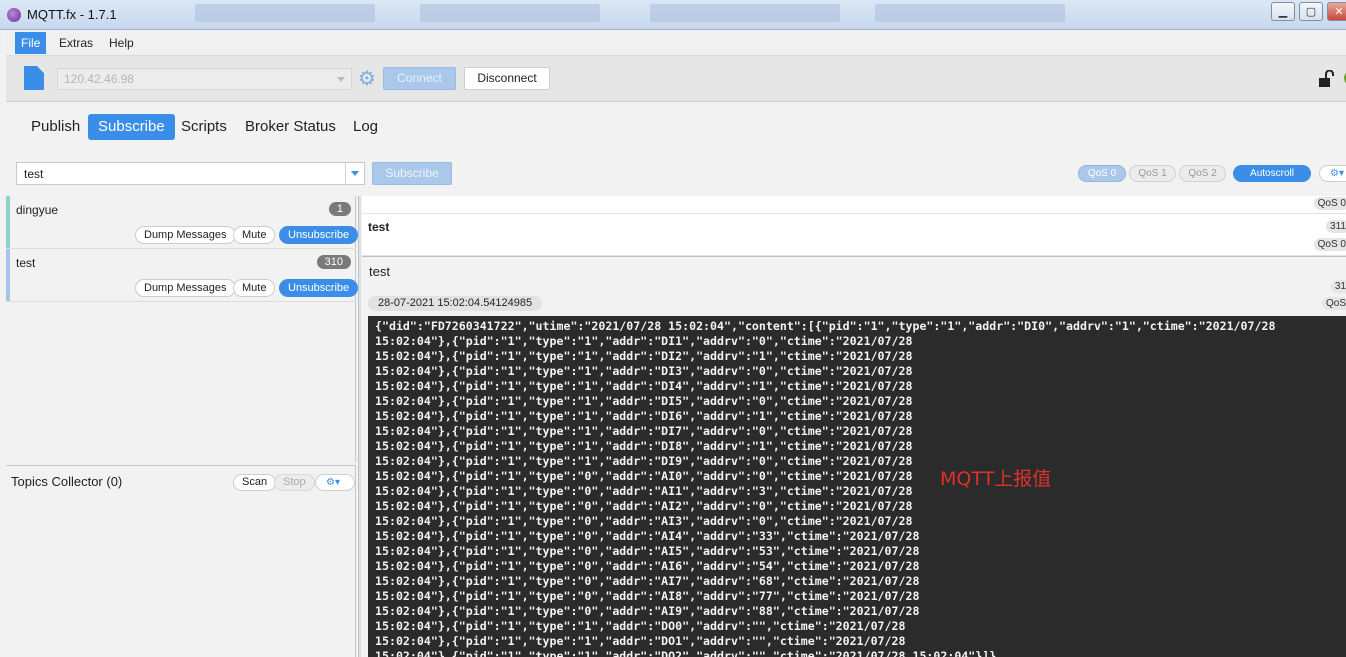 This screenshot has height=657, width=1346. Describe the element at coordinates (419, 78) in the screenshot. I see `connect-button: Connect` at that location.